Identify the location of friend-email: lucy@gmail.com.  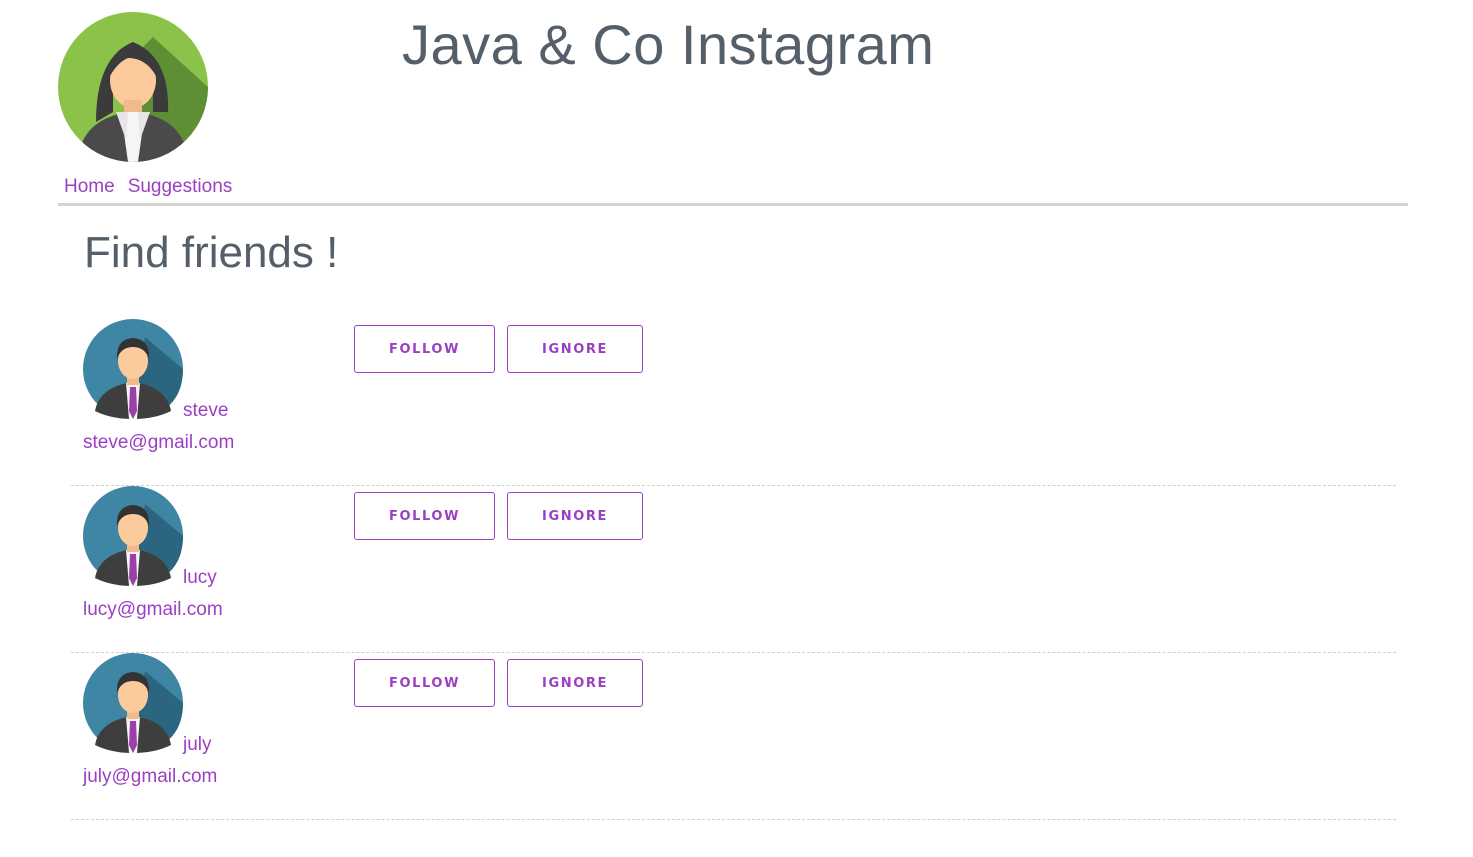
(153, 609).